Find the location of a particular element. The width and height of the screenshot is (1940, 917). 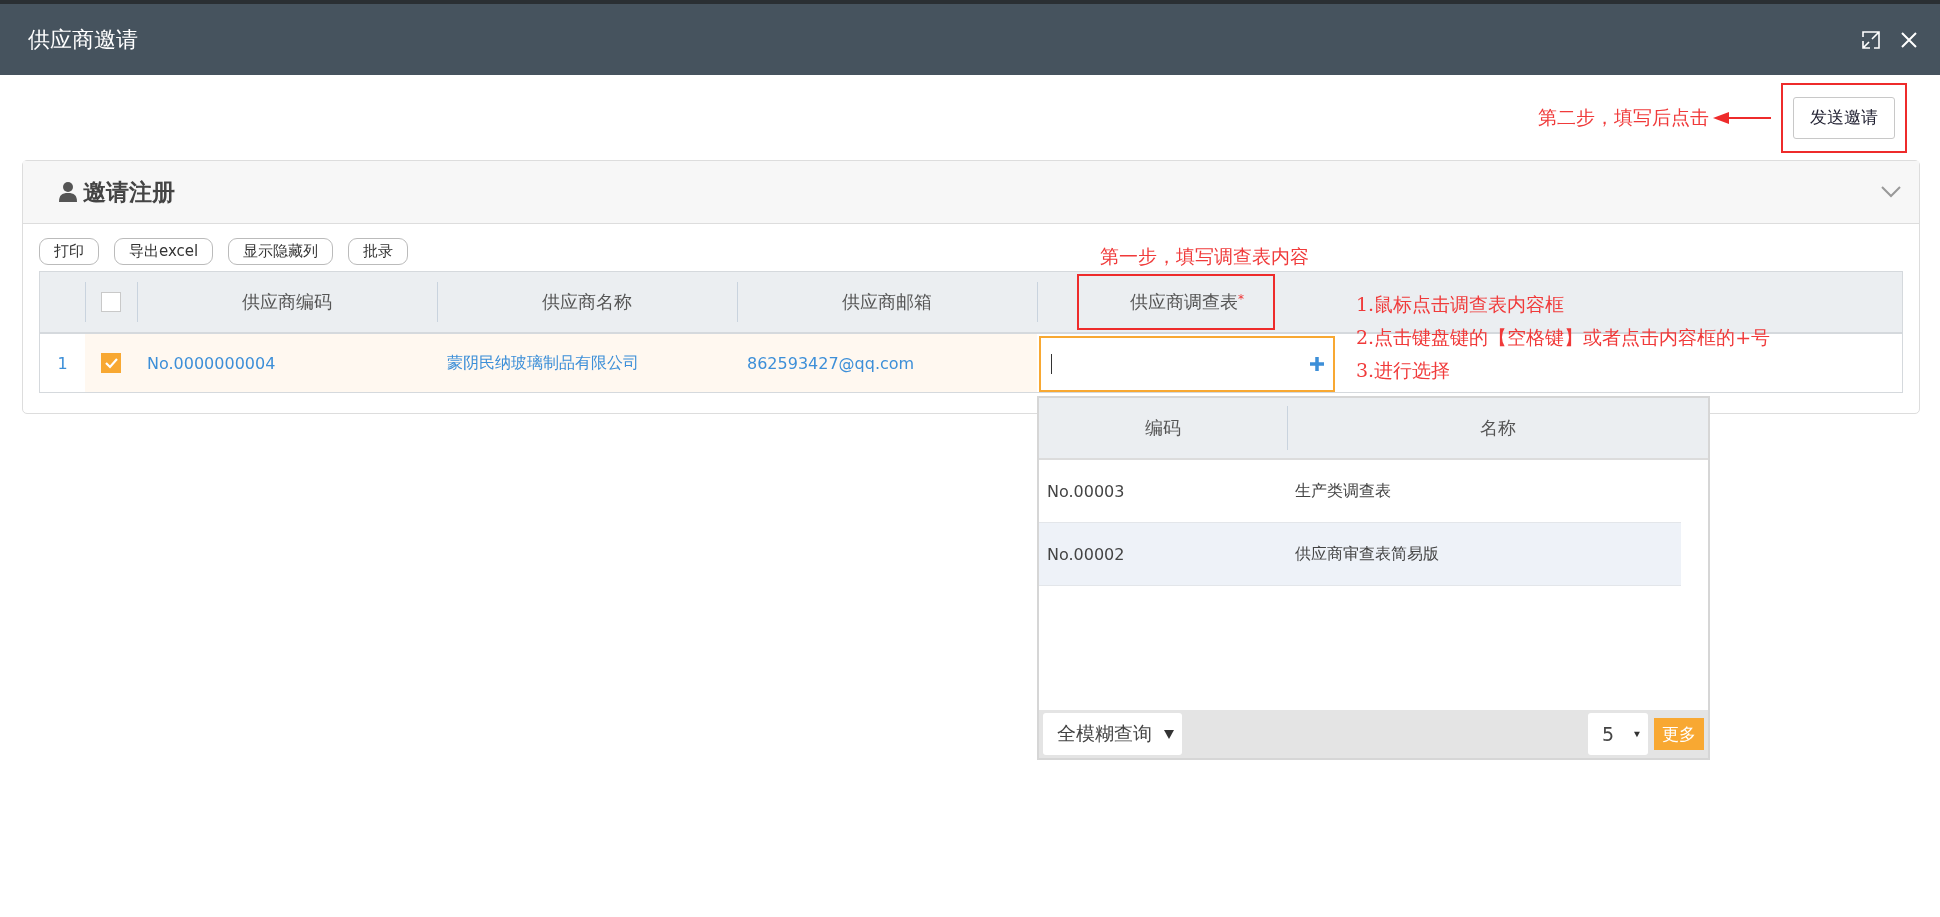

table-cell: No.0000000004 is located at coordinates (287, 363).